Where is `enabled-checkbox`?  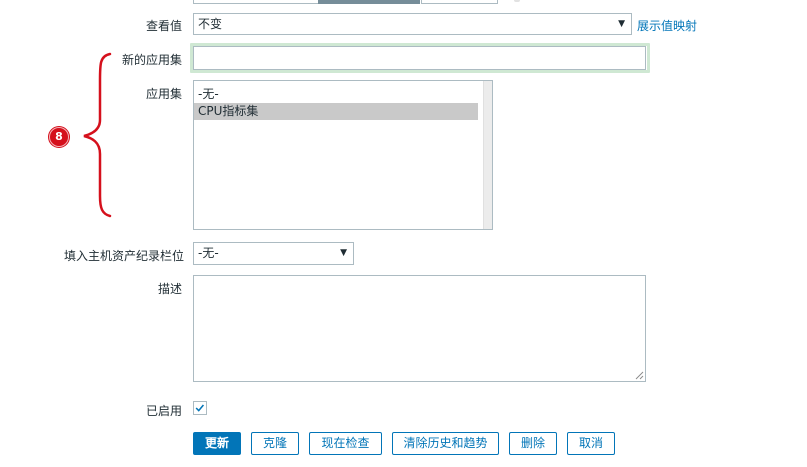 enabled-checkbox is located at coordinates (200, 408).